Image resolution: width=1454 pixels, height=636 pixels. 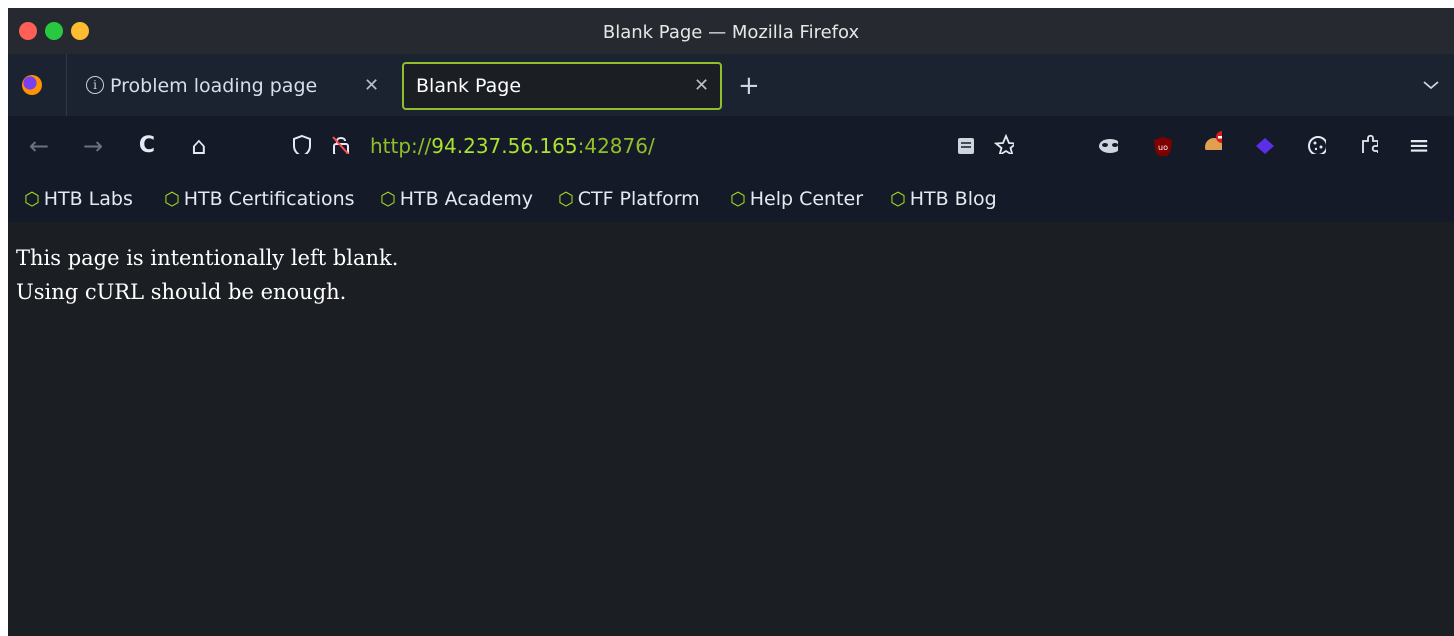 What do you see at coordinates (1264, 146) in the screenshot?
I see `purple-gem-extension-icon` at bounding box center [1264, 146].